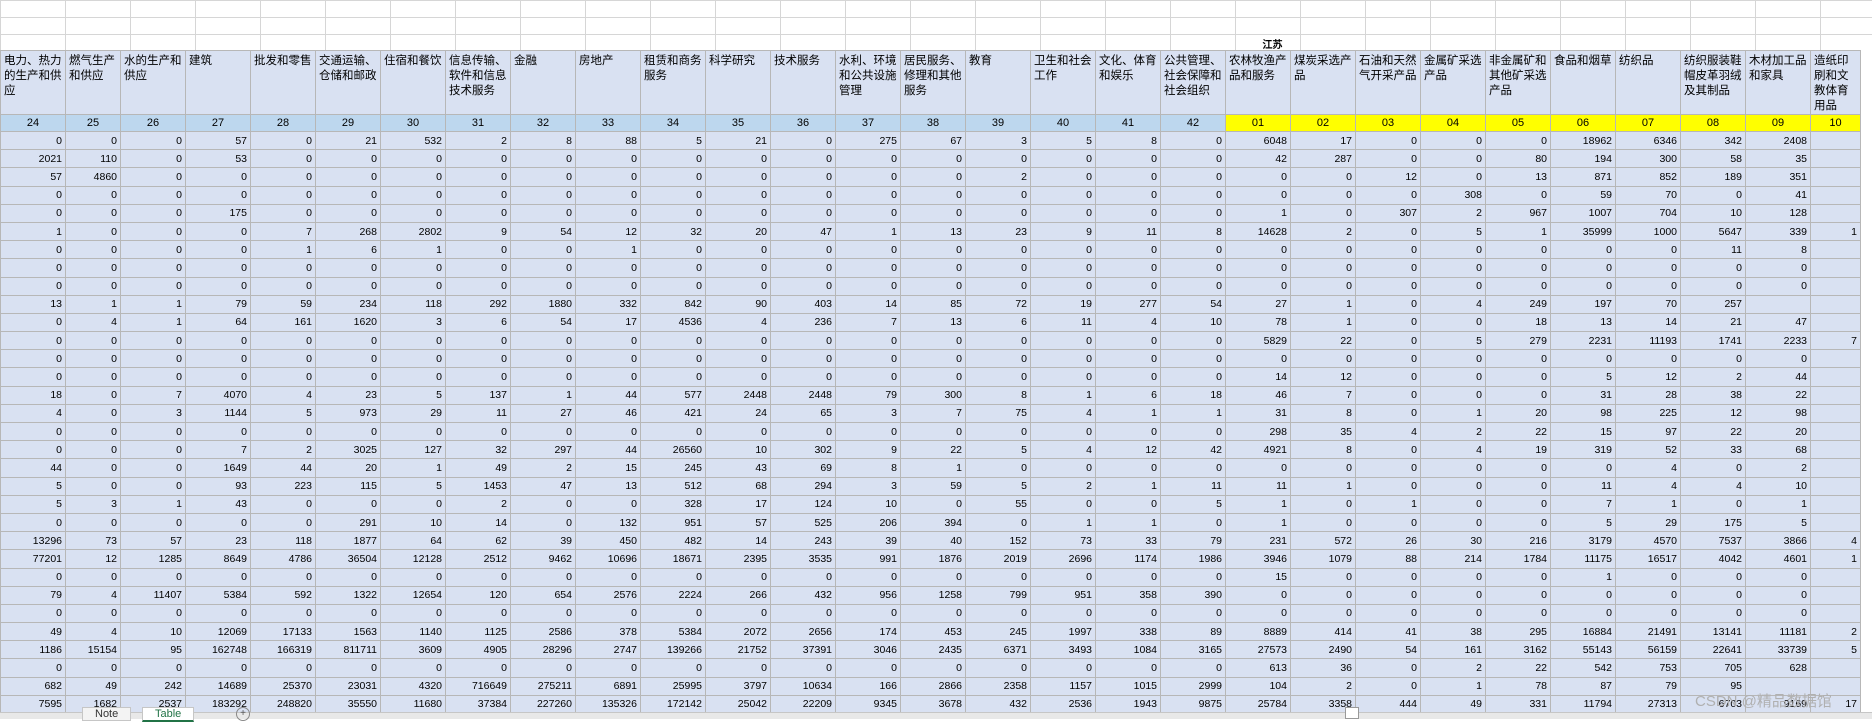 This screenshot has height=722, width=1872. Describe the element at coordinates (608, 559) in the screenshot. I see `table-cell: 10696` at that location.